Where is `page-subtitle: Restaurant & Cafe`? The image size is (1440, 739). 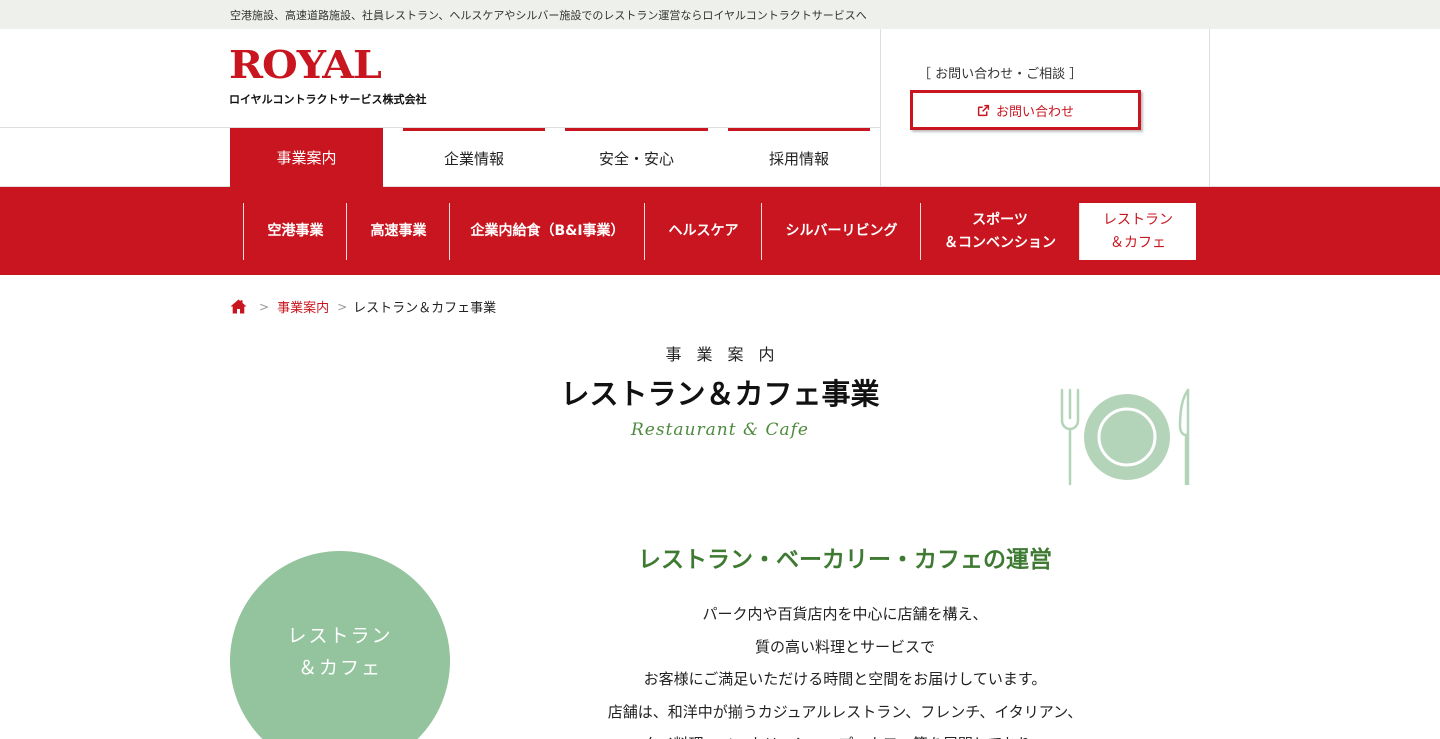
page-subtitle: Restaurant & Cafe is located at coordinates (720, 430).